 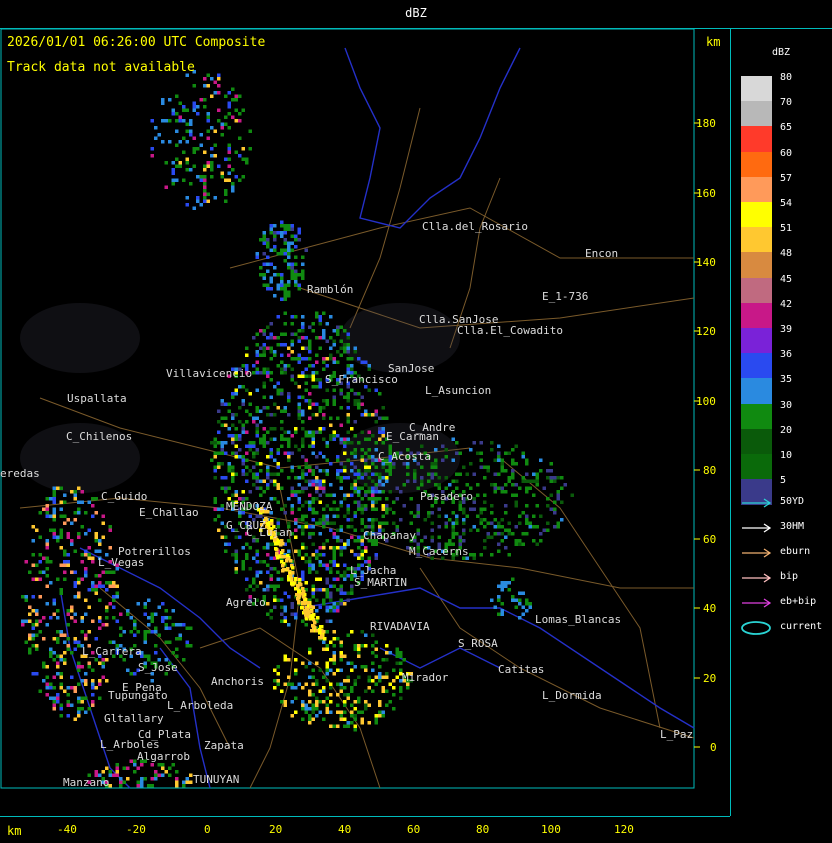 I want to click on x-tick: 20, so click(x=276, y=829).